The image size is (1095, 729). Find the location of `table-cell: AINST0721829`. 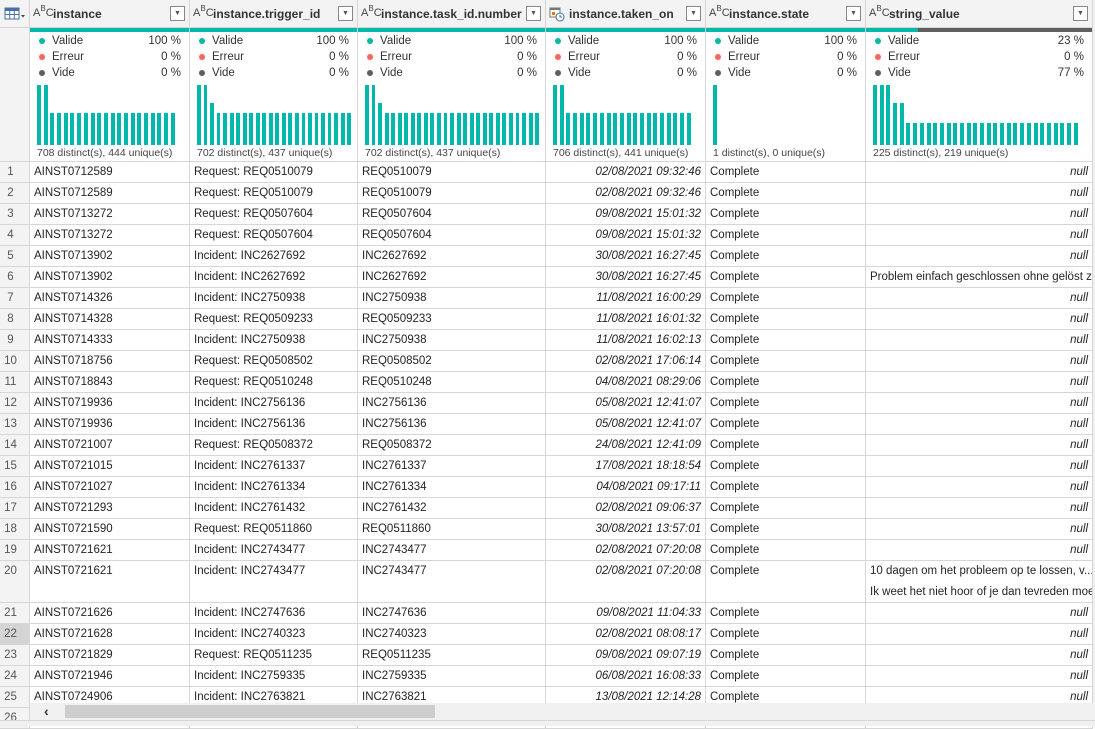

table-cell: AINST0721829 is located at coordinates (110, 655).